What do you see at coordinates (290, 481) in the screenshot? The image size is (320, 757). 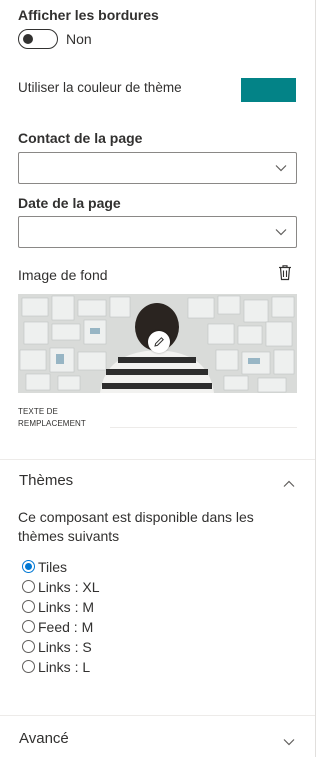 I see `chevron-up-icon` at bounding box center [290, 481].